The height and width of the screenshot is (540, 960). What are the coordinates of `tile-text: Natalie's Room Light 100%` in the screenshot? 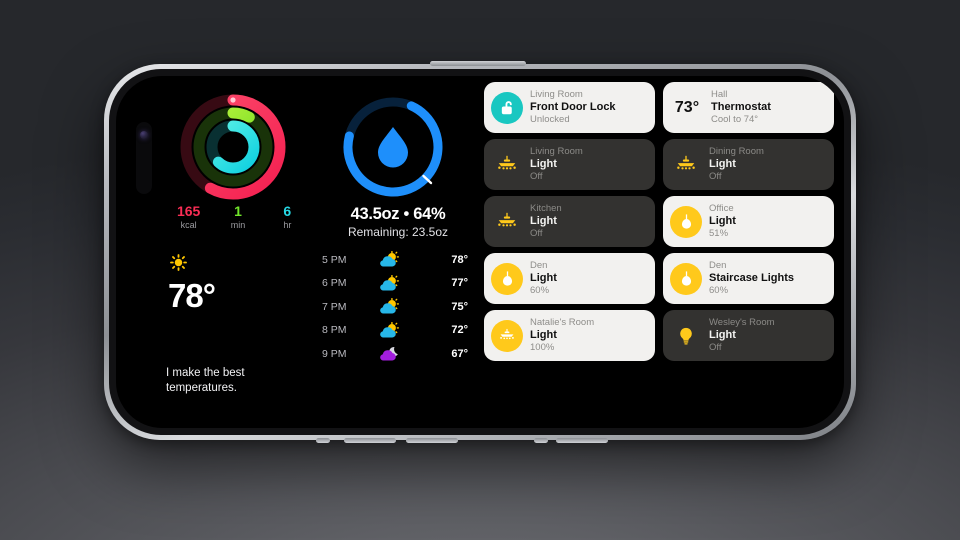 It's located at (562, 335).